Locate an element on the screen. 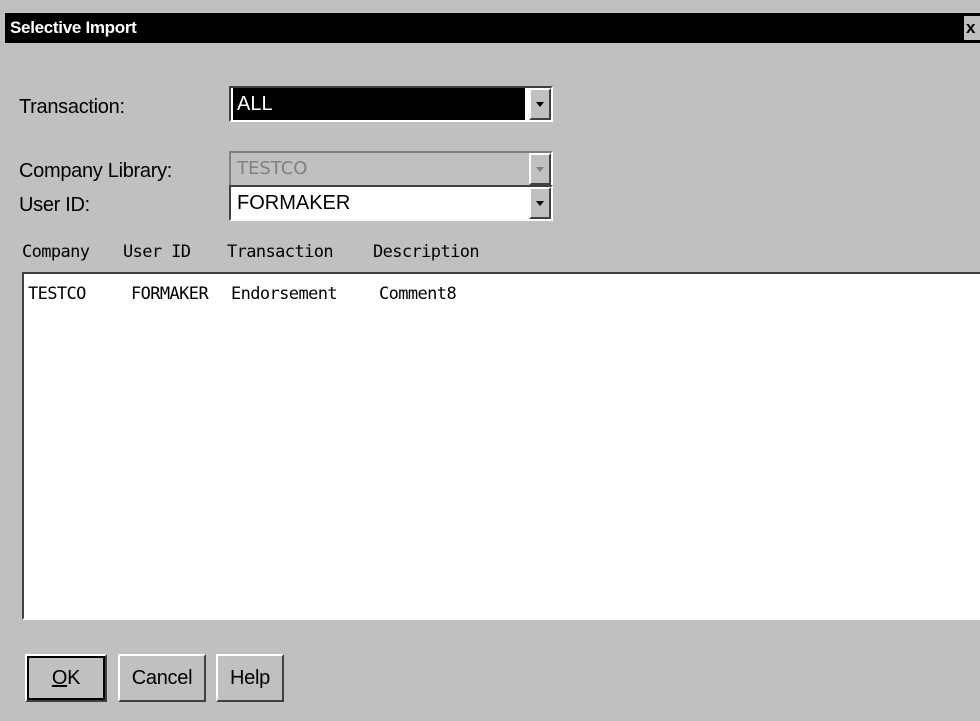  window-title: Selective Import is located at coordinates (73, 27).